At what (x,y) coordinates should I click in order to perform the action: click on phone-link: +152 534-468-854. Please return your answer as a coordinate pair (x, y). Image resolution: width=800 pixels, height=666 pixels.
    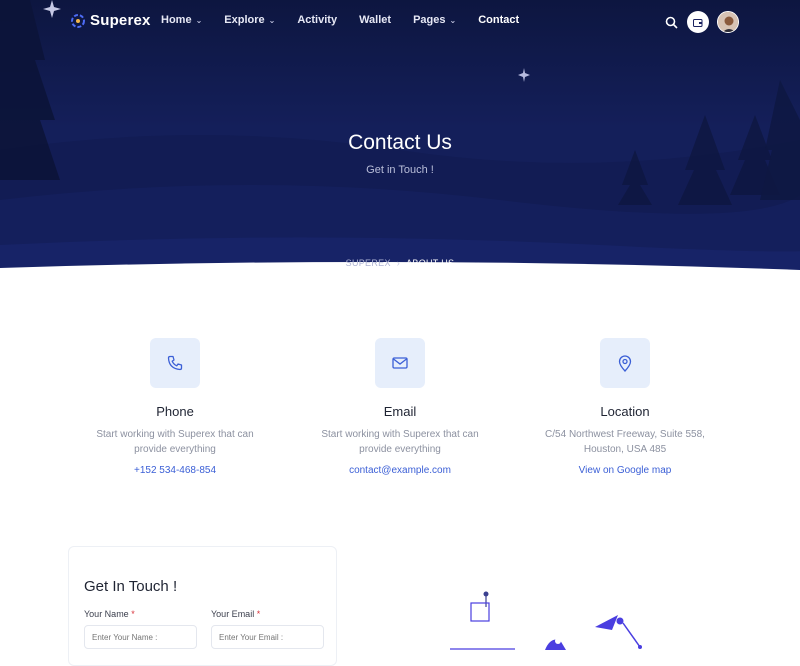
    Looking at the image, I should click on (175, 470).